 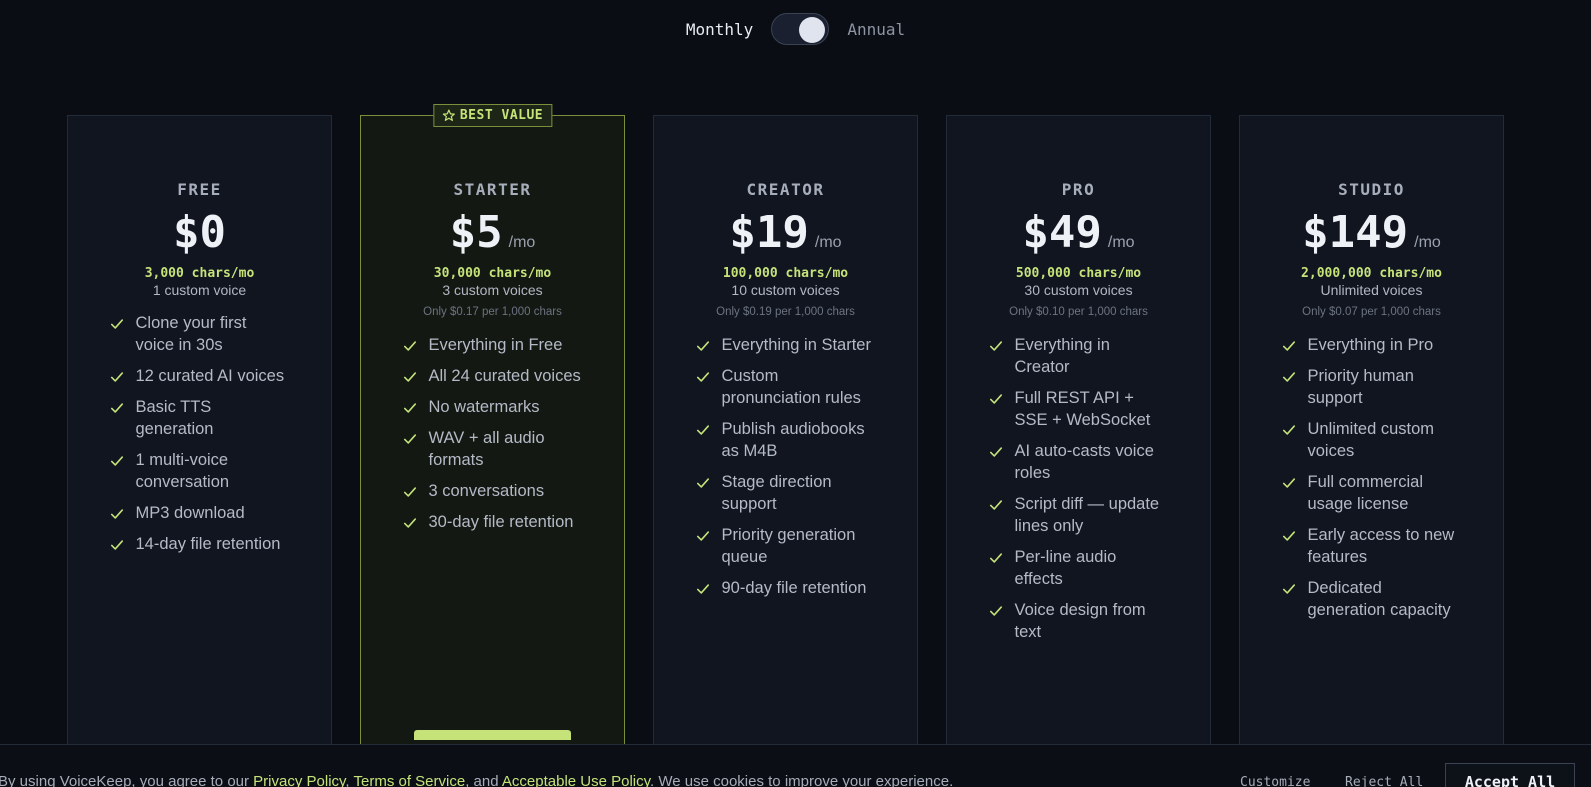 What do you see at coordinates (769, 232) in the screenshot?
I see `plan-price: $19` at bounding box center [769, 232].